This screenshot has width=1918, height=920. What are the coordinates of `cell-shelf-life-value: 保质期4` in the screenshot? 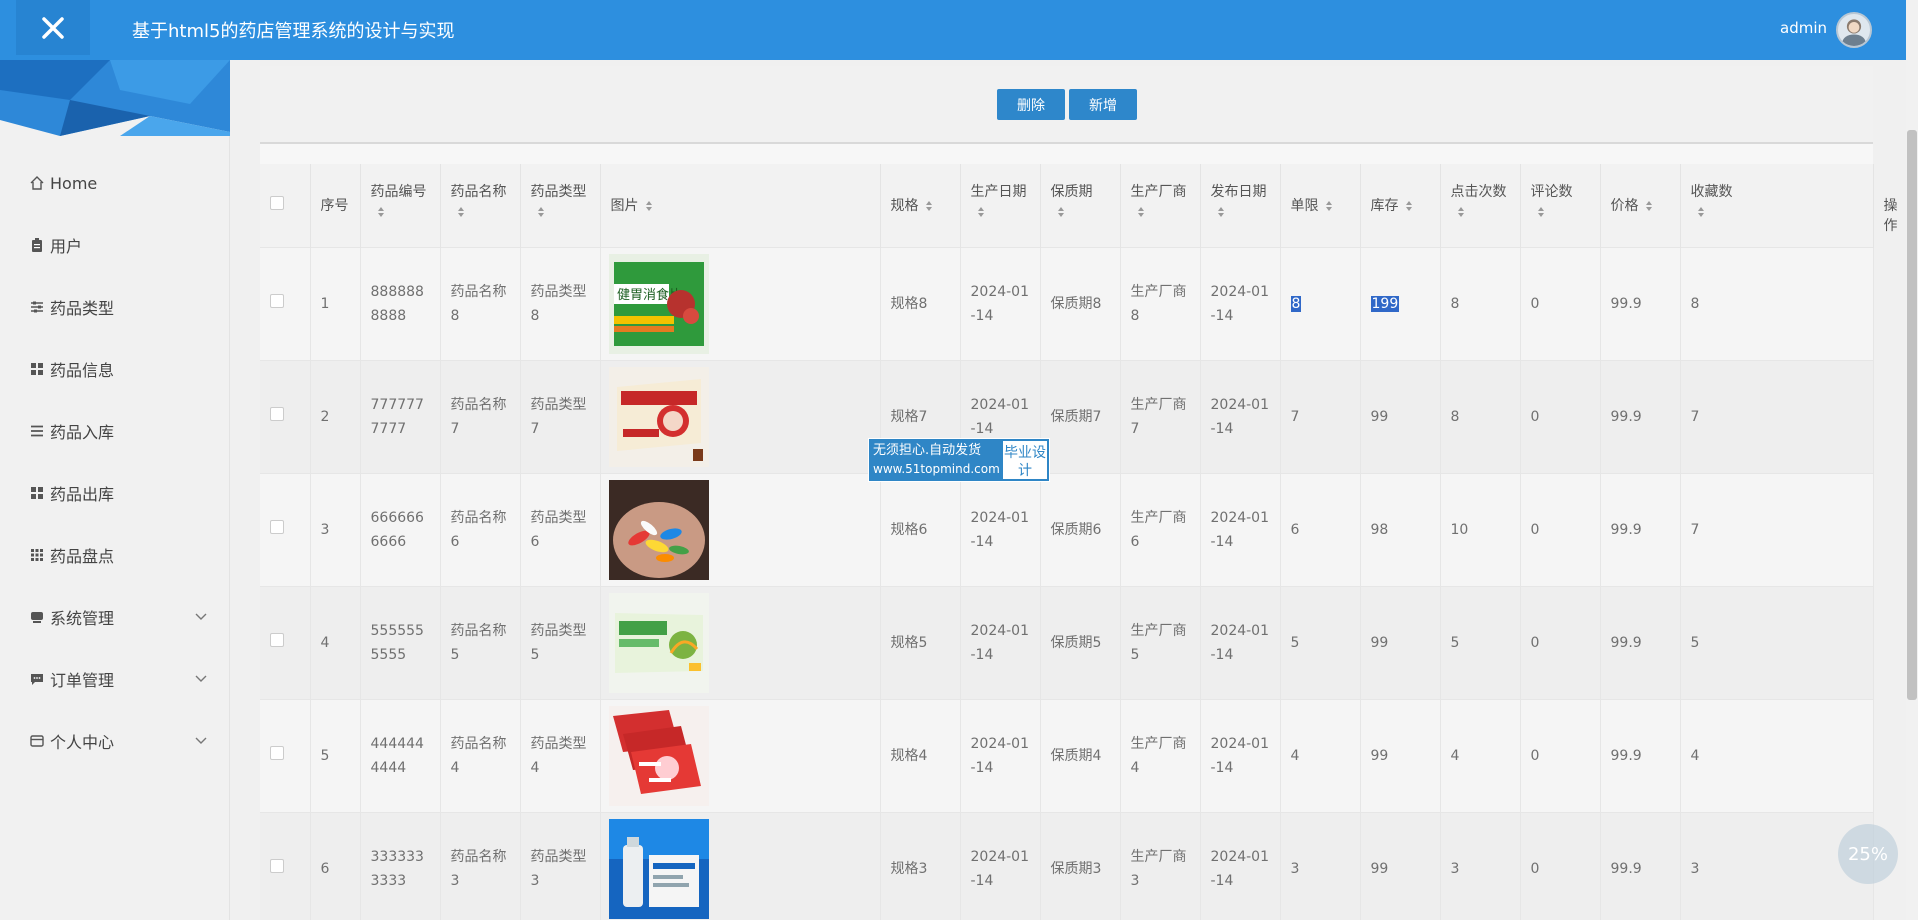 It's located at (1076, 755).